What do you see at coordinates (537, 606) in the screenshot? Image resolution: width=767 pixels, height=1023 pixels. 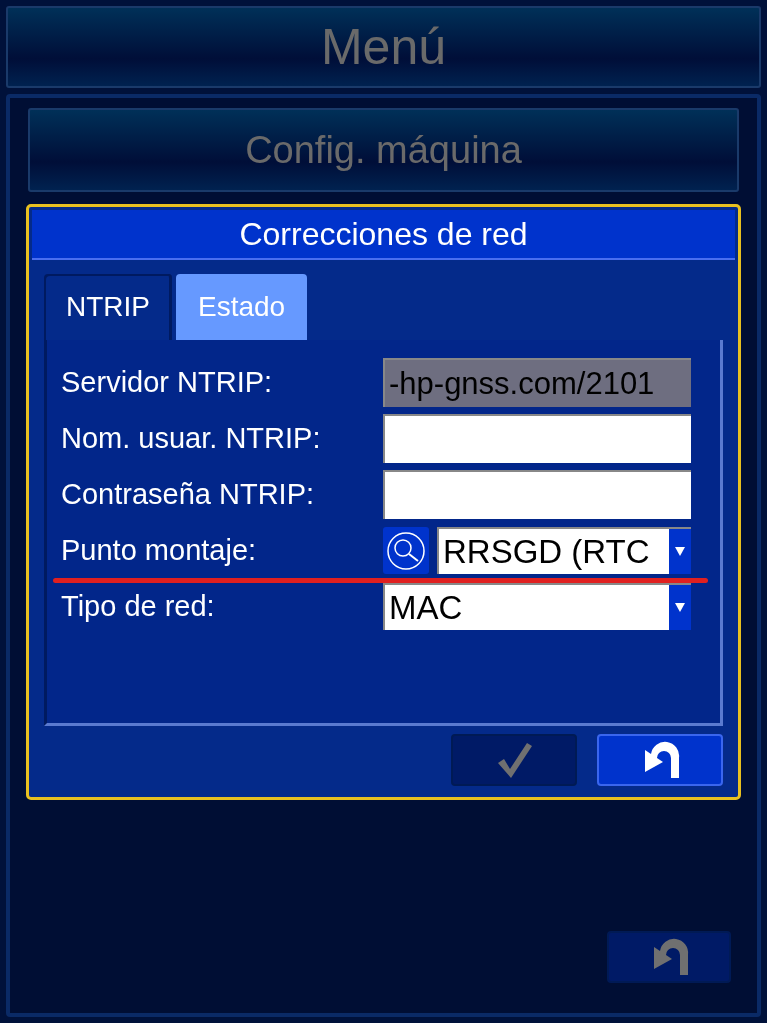 I see `dropdown-field: MAC` at bounding box center [537, 606].